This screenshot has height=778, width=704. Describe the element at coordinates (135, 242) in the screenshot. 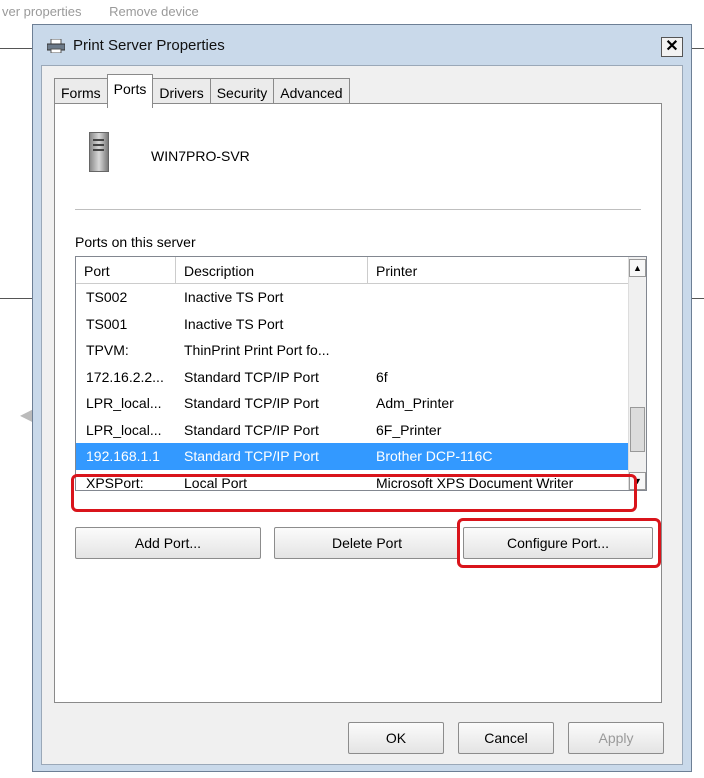

I see `ports-label: Ports on this server` at that location.